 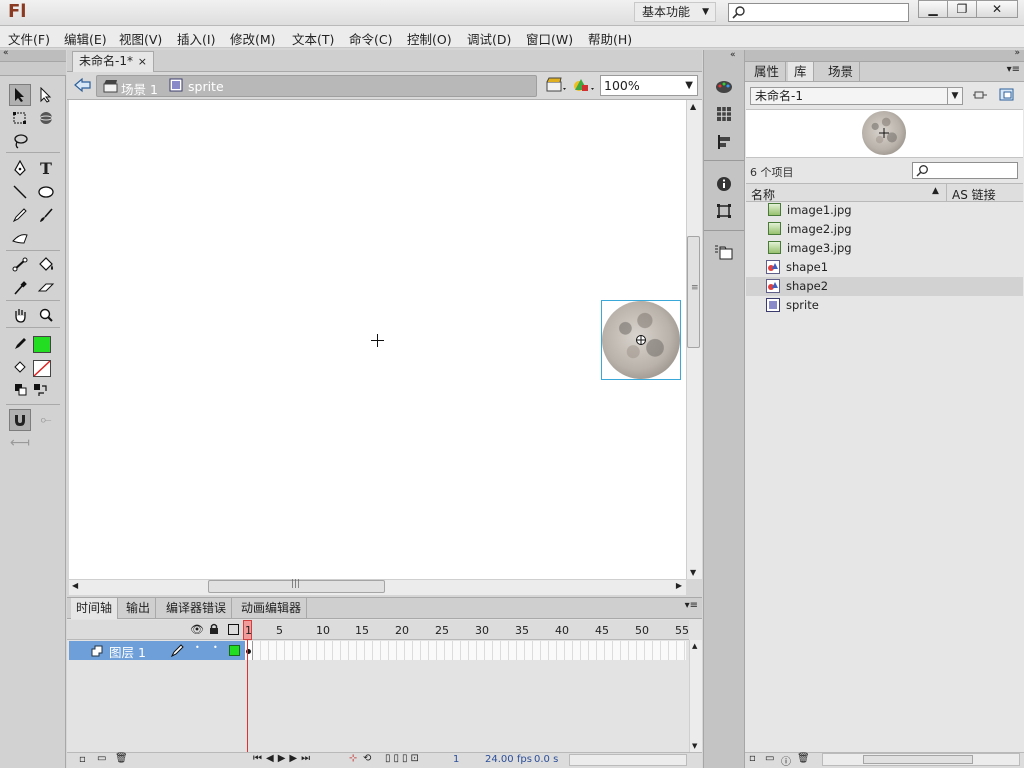 I want to click on tab-properties: 属性, so click(x=767, y=71).